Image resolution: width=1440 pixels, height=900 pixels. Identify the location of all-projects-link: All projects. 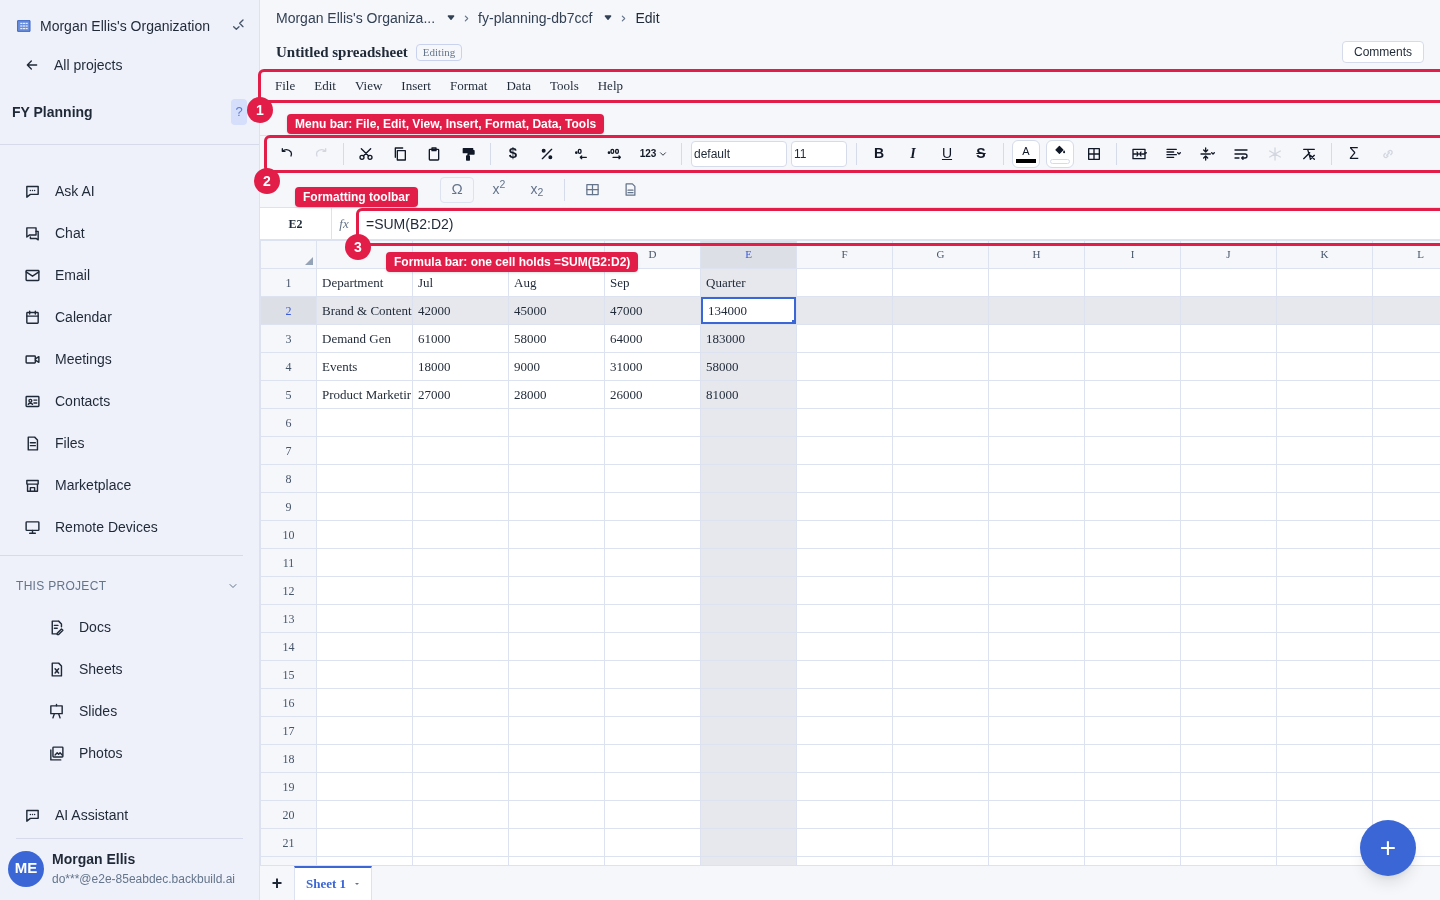
(73, 65).